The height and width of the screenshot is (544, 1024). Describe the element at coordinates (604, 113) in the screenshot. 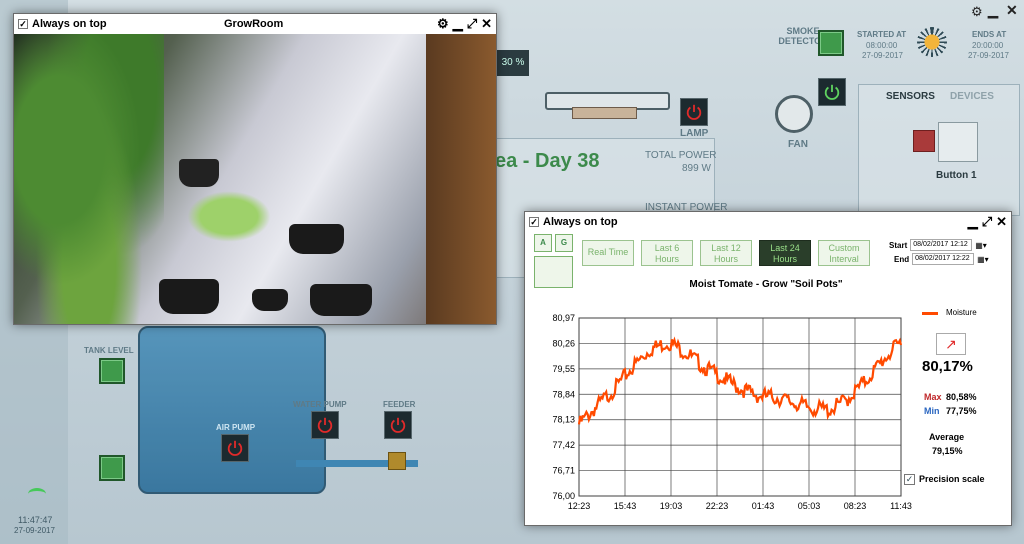

I see `lamp-bulb` at that location.